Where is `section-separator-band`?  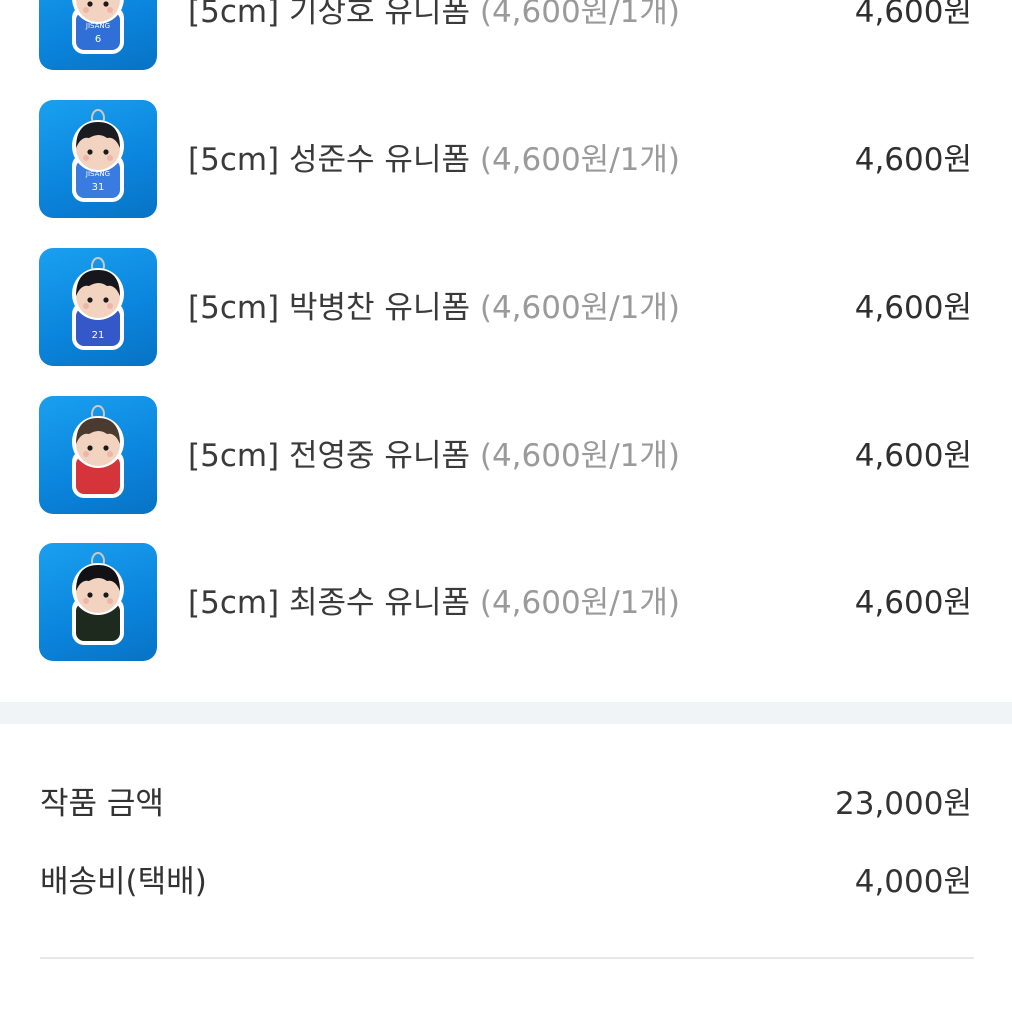 section-separator-band is located at coordinates (506, 713).